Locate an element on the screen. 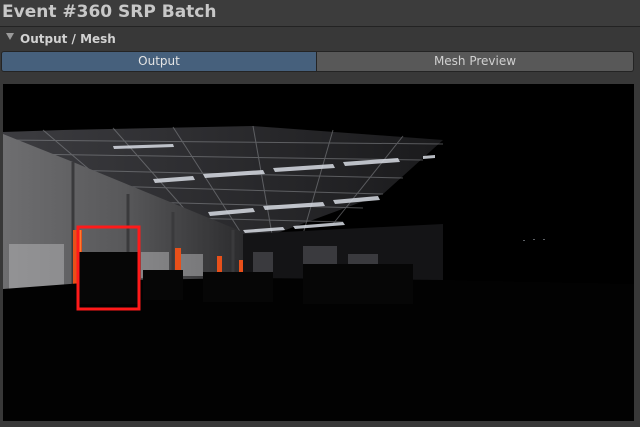 The height and width of the screenshot is (427, 640). tab-output: Output is located at coordinates (159, 61).